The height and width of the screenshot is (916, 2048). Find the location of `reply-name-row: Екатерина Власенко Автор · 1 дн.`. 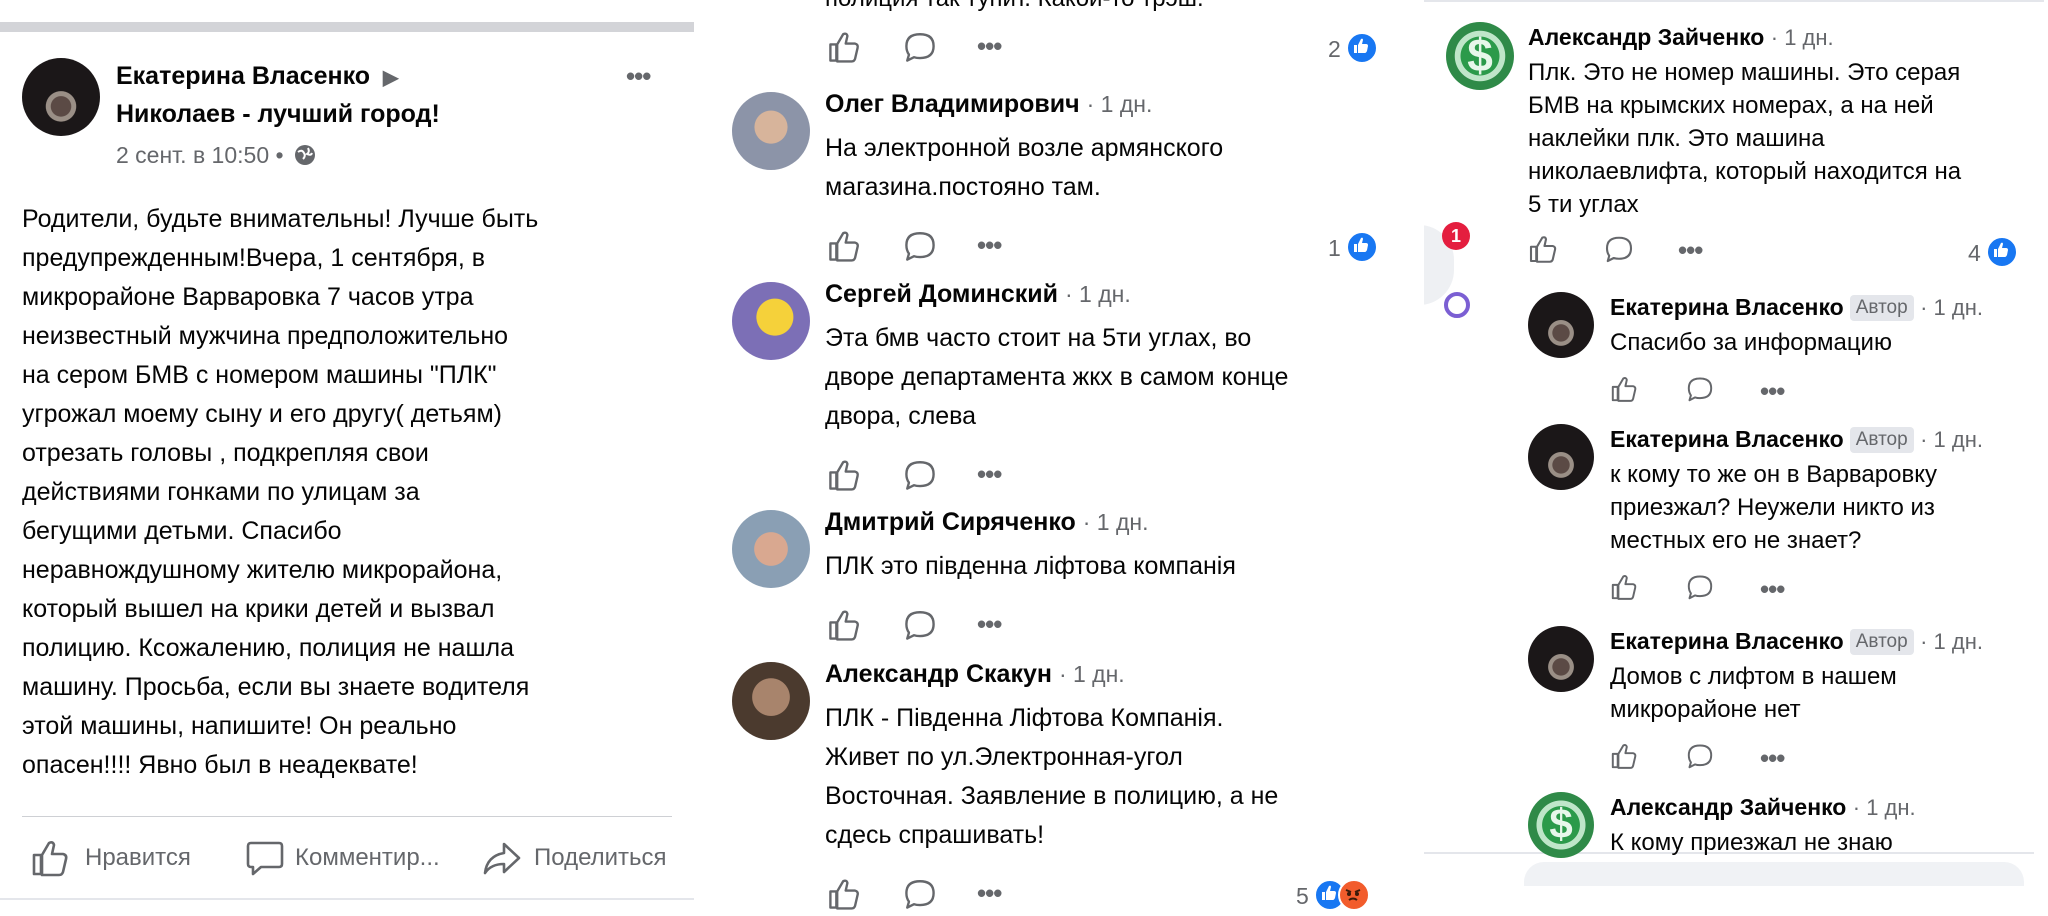

reply-name-row: Екатерина Власенко Автор · 1 дн. is located at coordinates (1796, 439).